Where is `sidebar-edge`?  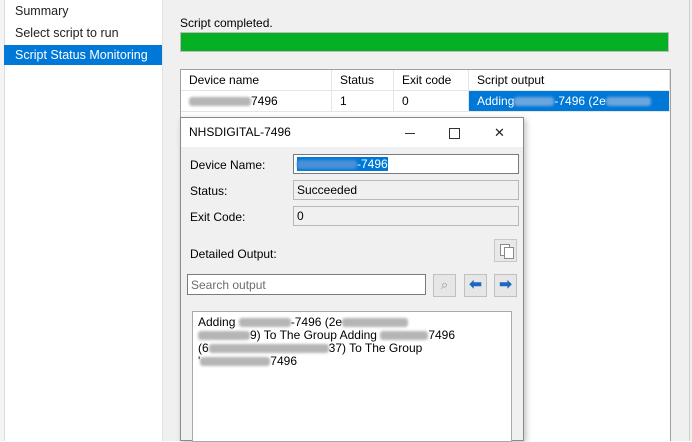
sidebar-edge is located at coordinates (2, 220).